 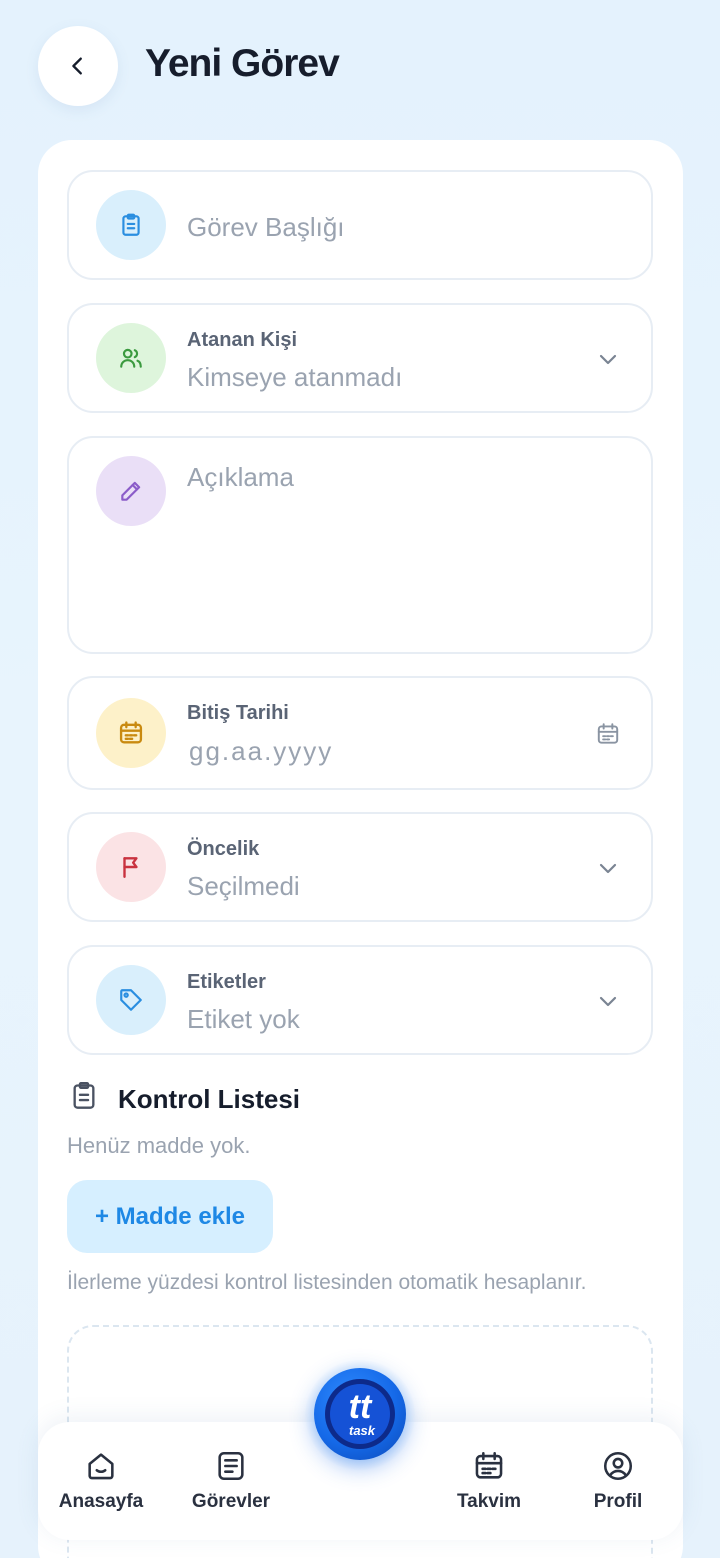 I want to click on task-title-field: Görev Başlığı, so click(x=360, y=225).